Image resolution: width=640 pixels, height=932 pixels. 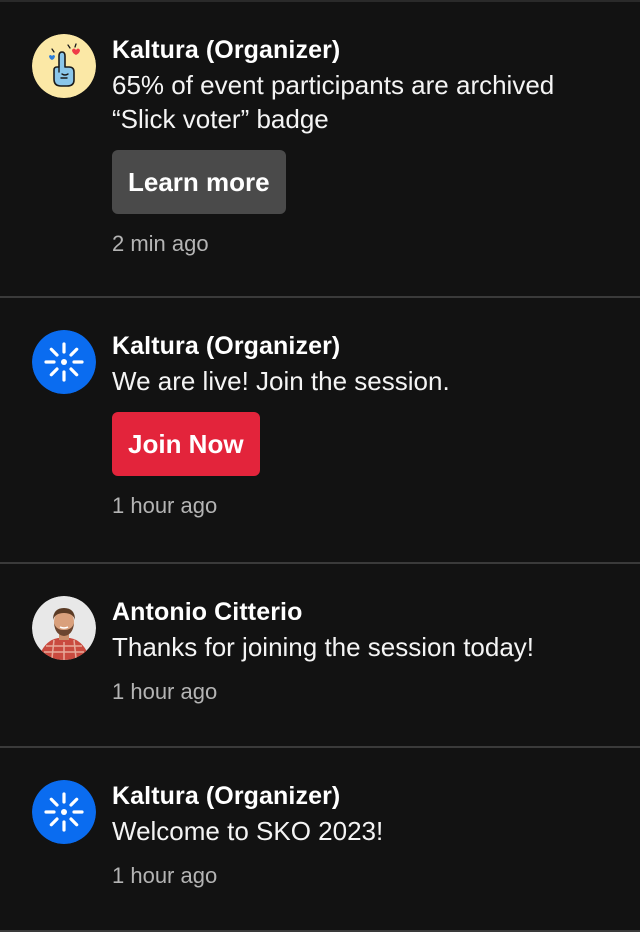 I want to click on notification-message: Thanks for joining the session today!, so click(x=323, y=647).